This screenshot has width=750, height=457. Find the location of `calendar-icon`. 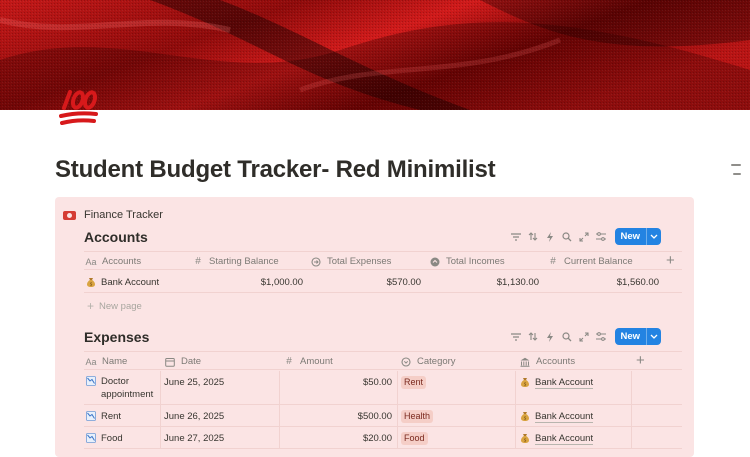

calendar-icon is located at coordinates (170, 362).